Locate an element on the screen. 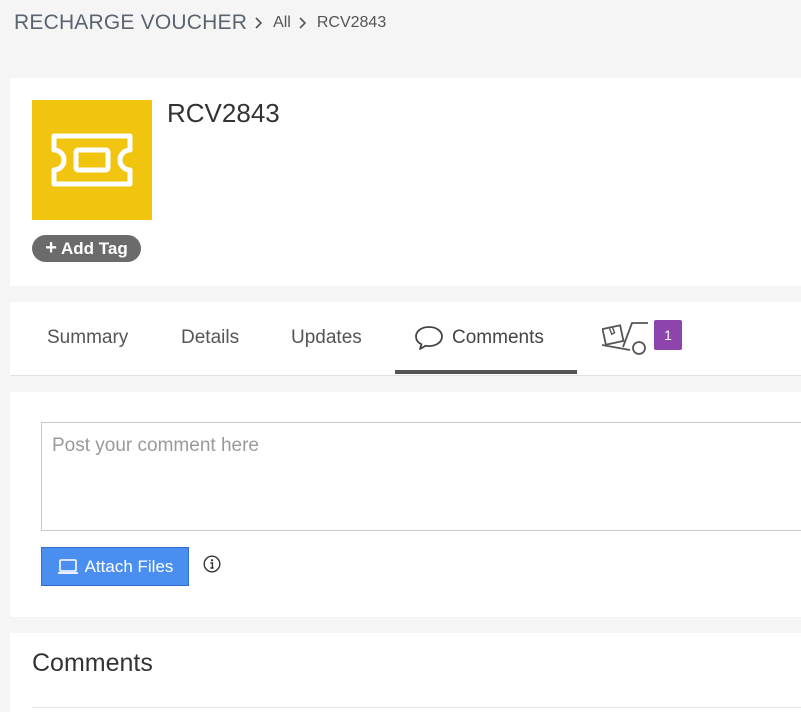  breadcrumb-item-all: All is located at coordinates (282, 23).